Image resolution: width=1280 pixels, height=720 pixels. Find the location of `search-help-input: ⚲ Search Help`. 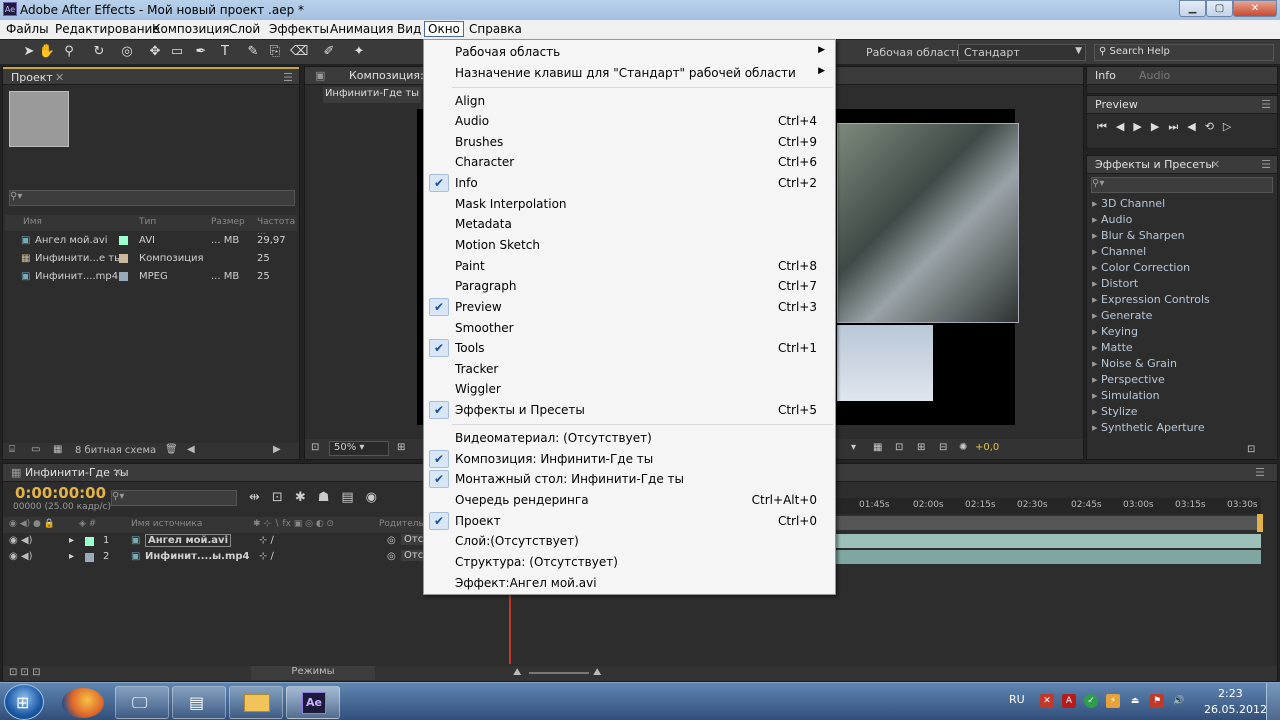

search-help-input: ⚲ Search Help is located at coordinates (1184, 52).